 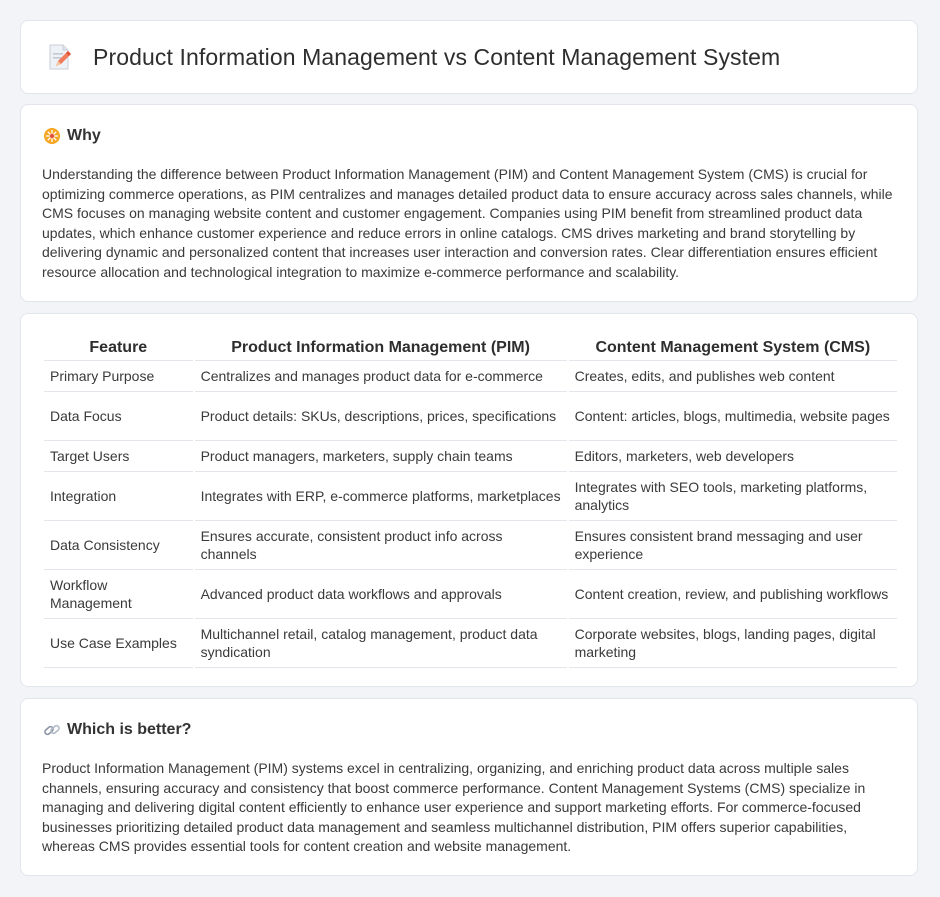 I want to click on feature-cell: Use Case Examples, so click(x=118, y=643).